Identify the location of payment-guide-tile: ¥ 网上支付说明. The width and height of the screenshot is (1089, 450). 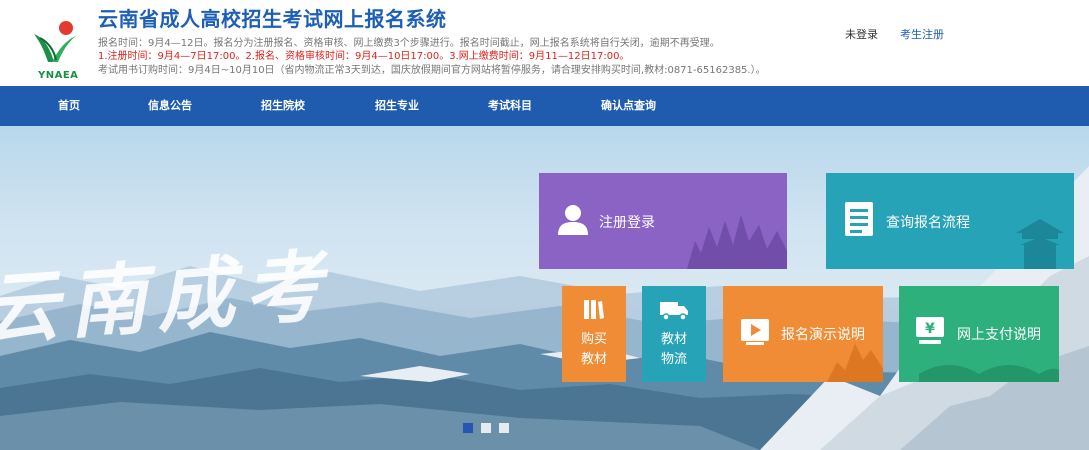
(979, 334).